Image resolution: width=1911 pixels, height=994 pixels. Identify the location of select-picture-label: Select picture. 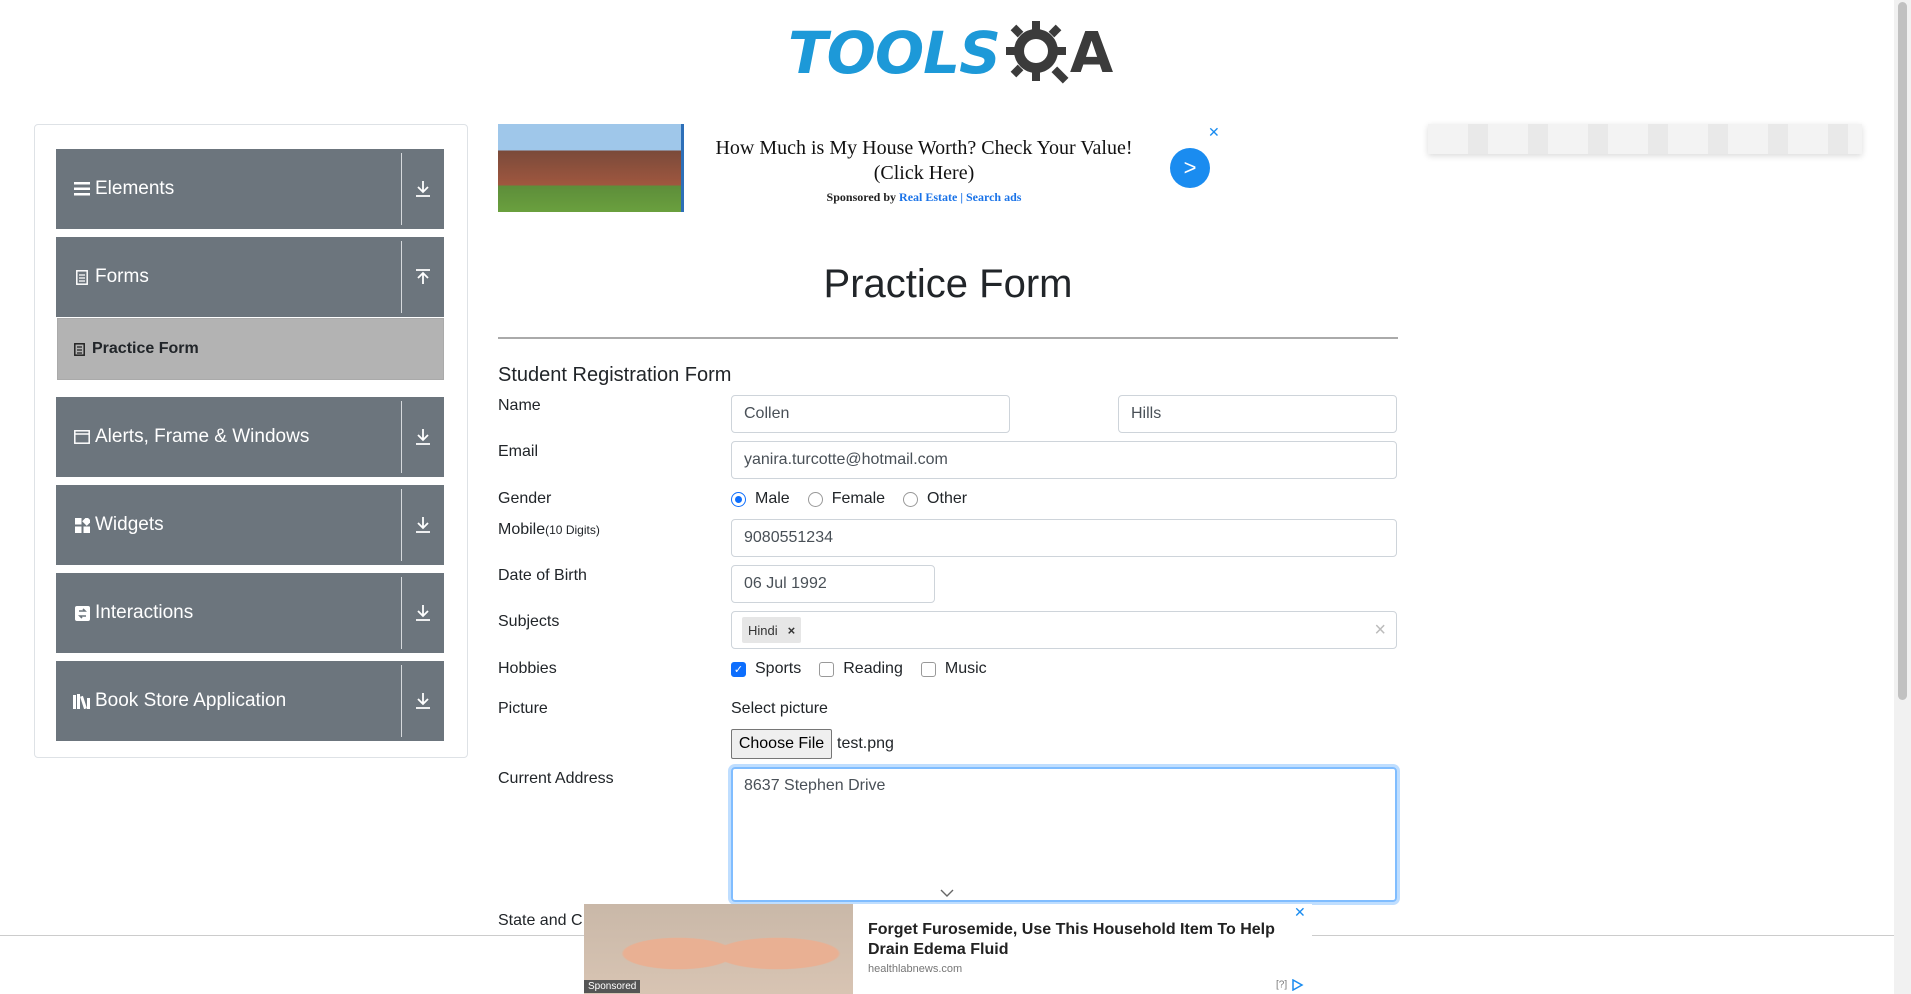
(779, 708).